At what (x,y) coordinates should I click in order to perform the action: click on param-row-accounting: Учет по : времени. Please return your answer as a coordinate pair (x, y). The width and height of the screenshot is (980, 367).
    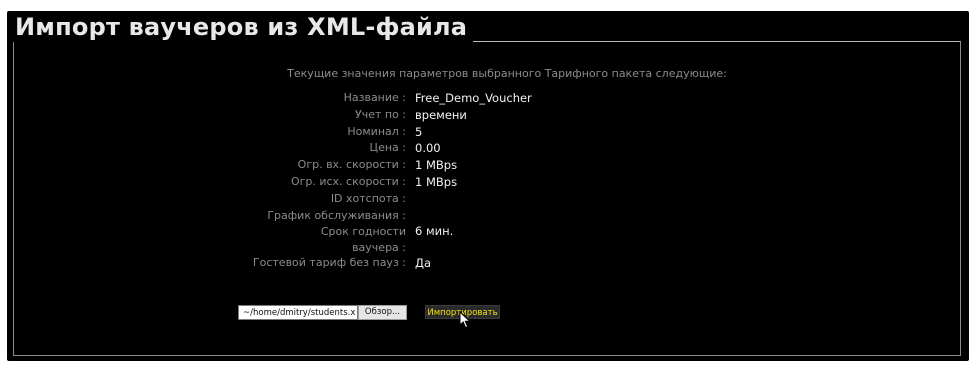
    Looking at the image, I should click on (440, 115).